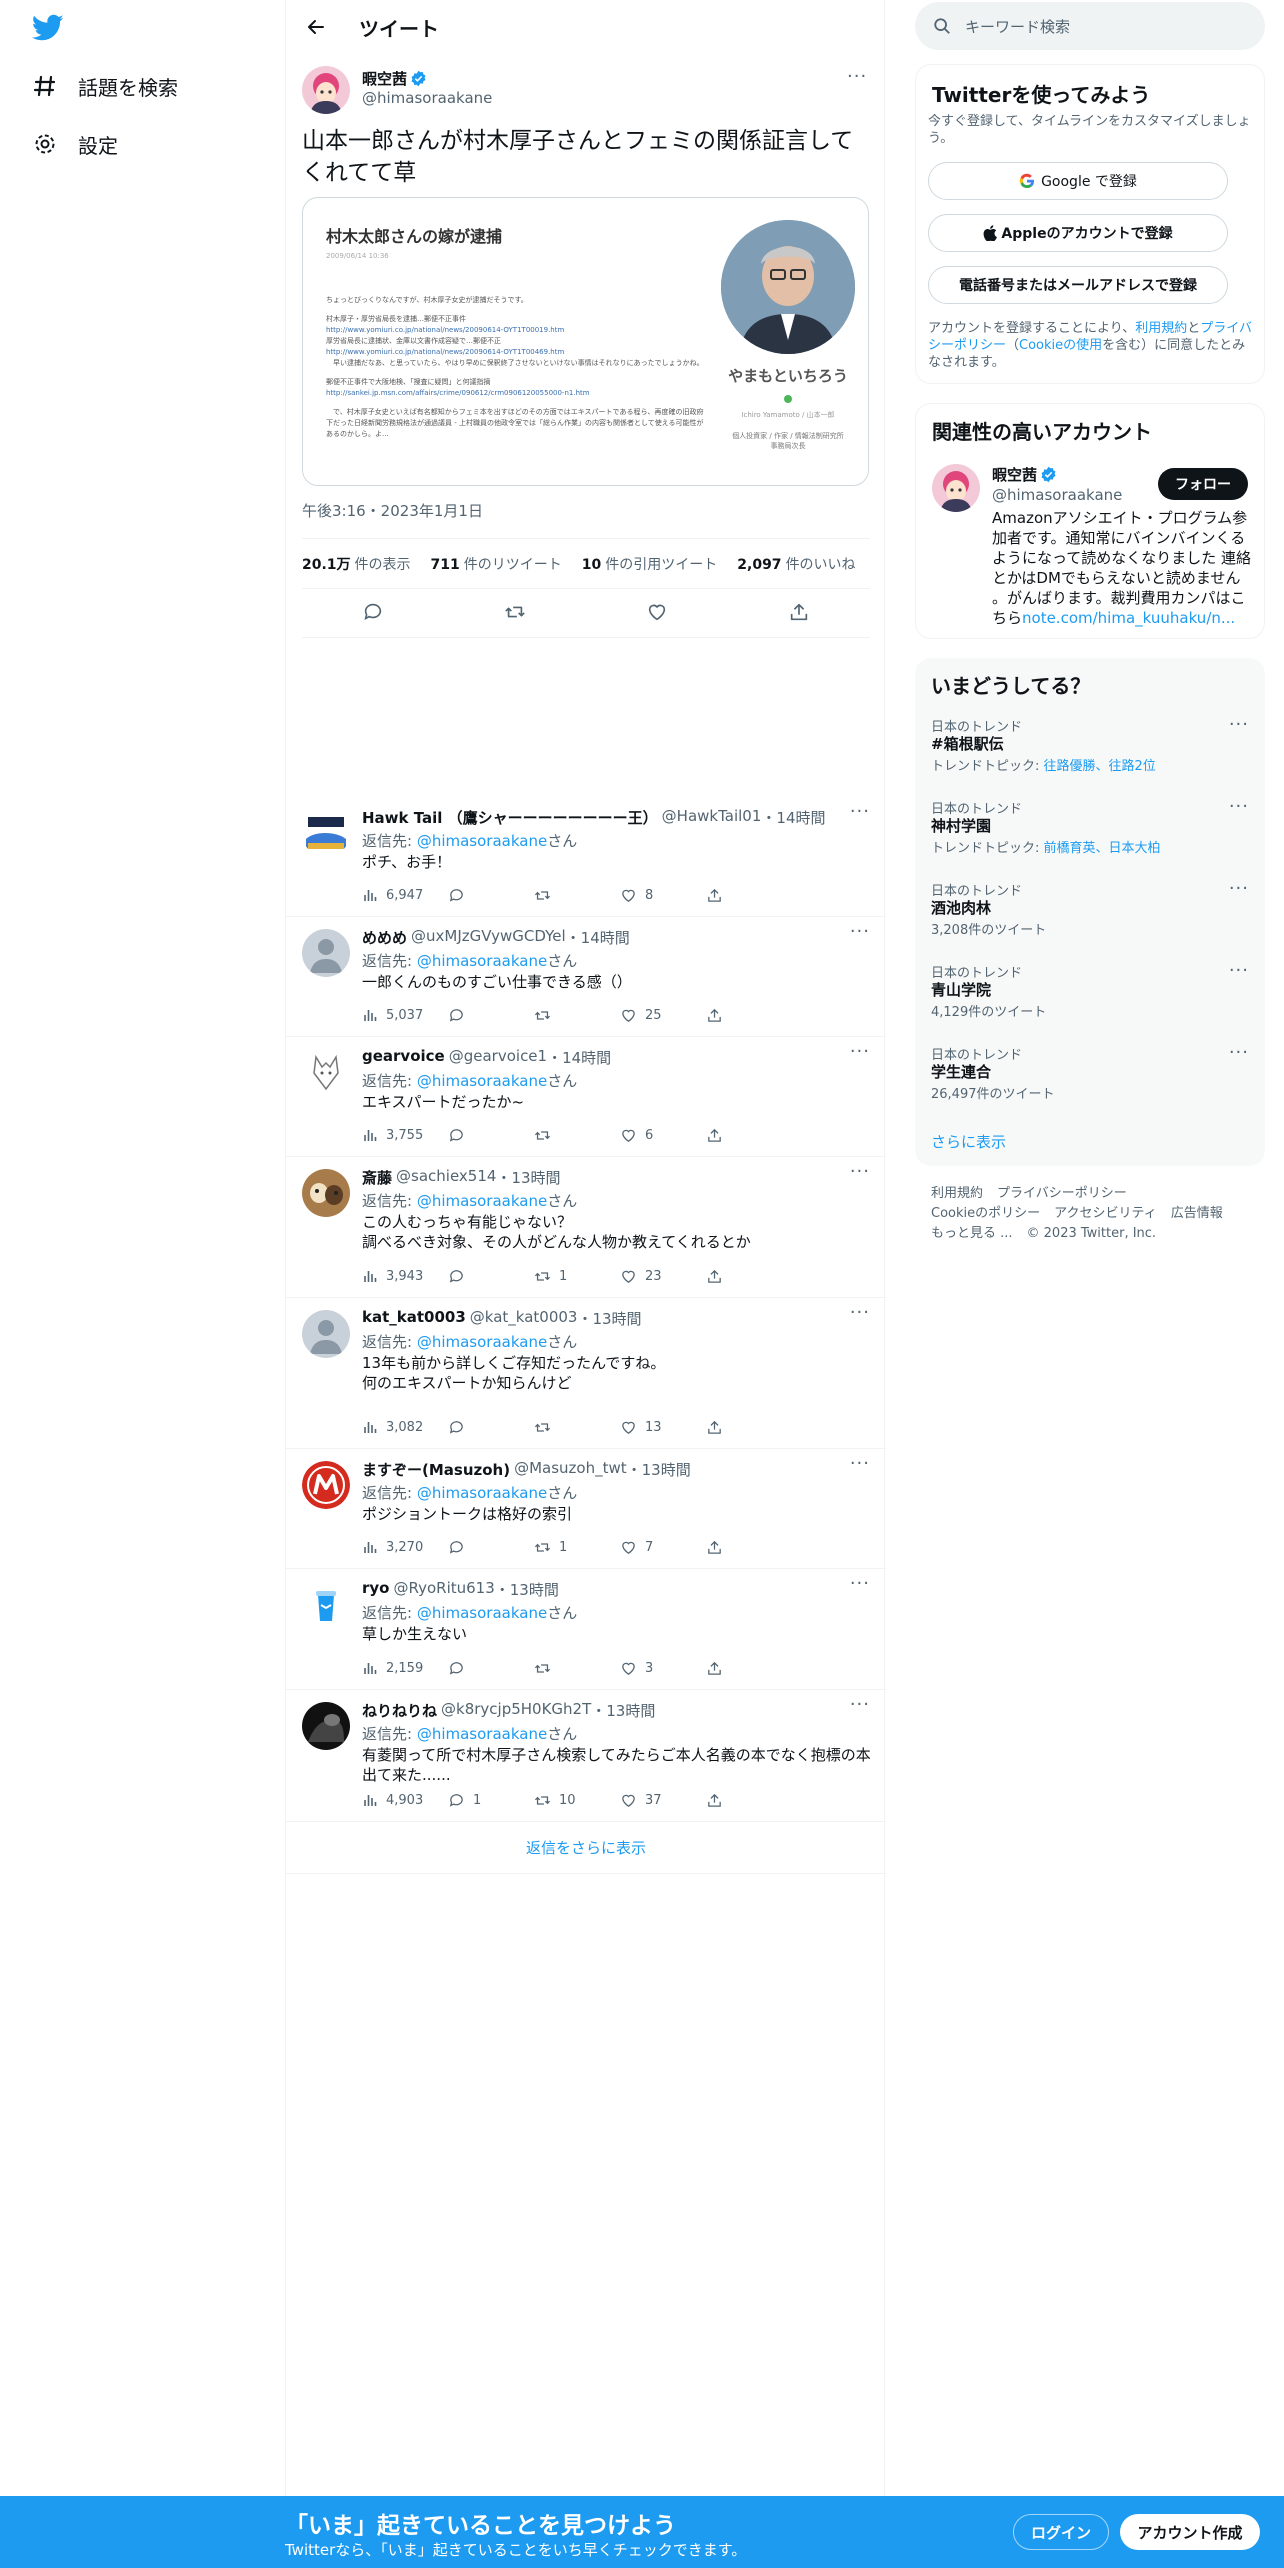 The height and width of the screenshot is (2568, 1284). Describe the element at coordinates (1090, 839) in the screenshot. I see `trend-item: 日本のトレンド 神村学園 トレンドトピック: 前橋育英、日本大柏 ···` at that location.